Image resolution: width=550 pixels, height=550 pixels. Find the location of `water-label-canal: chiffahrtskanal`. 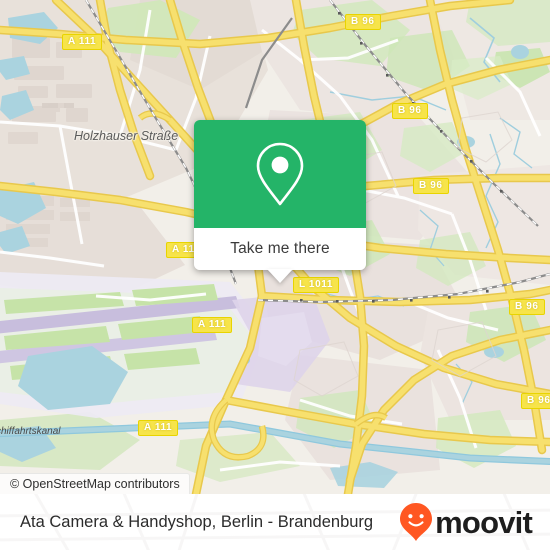

water-label-canal: chiffahrtskanal is located at coordinates (30, 431).